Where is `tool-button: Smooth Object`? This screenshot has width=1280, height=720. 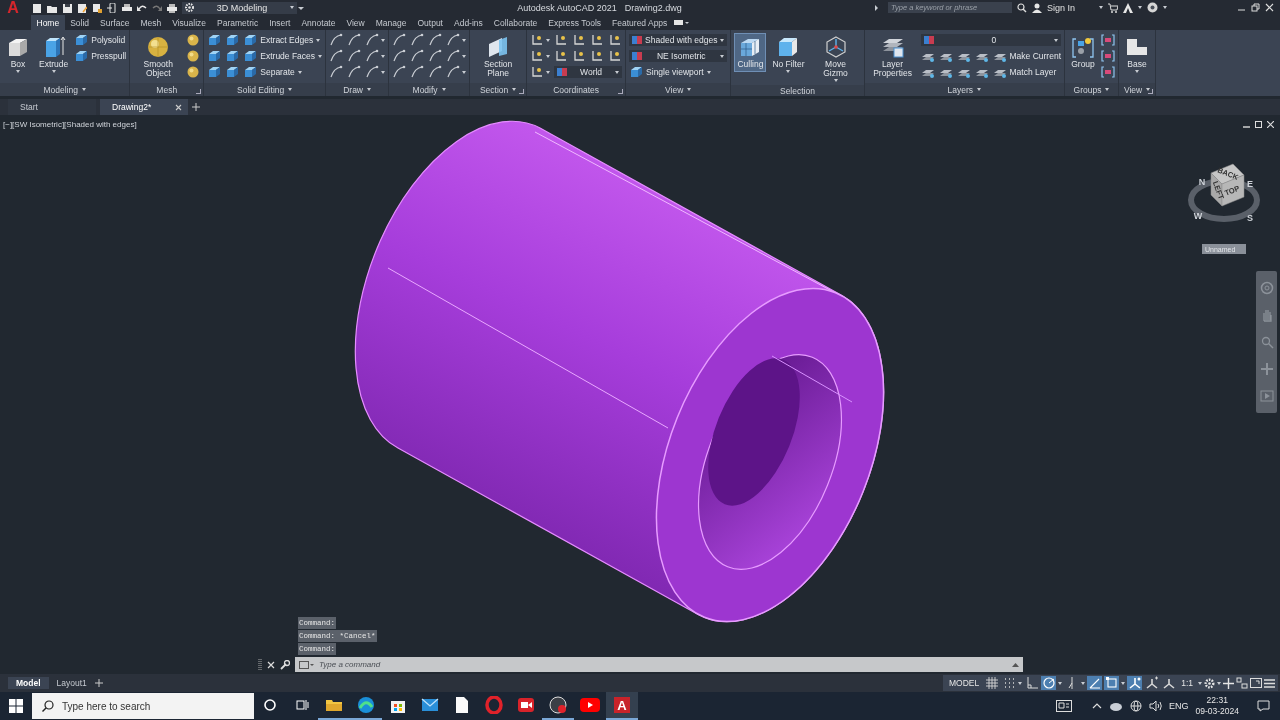 tool-button: Smooth Object is located at coordinates (158, 57).